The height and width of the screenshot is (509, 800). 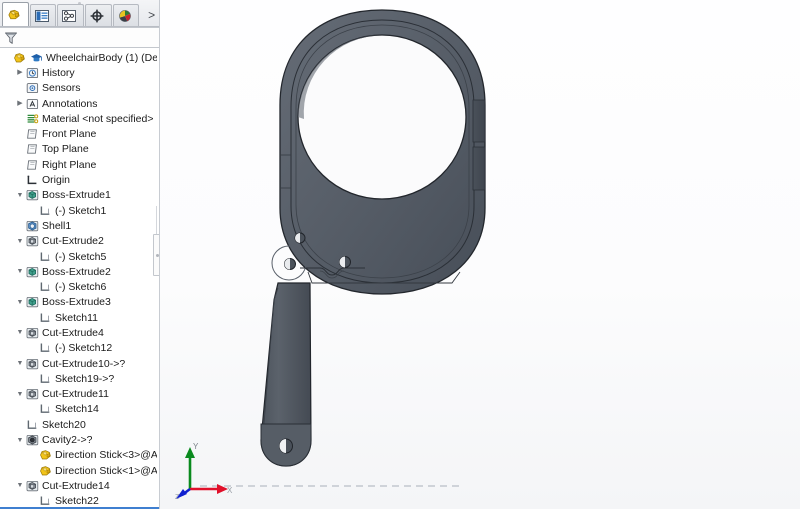 What do you see at coordinates (79, 424) in the screenshot?
I see `tree-item-sketch20: Sketch20` at bounding box center [79, 424].